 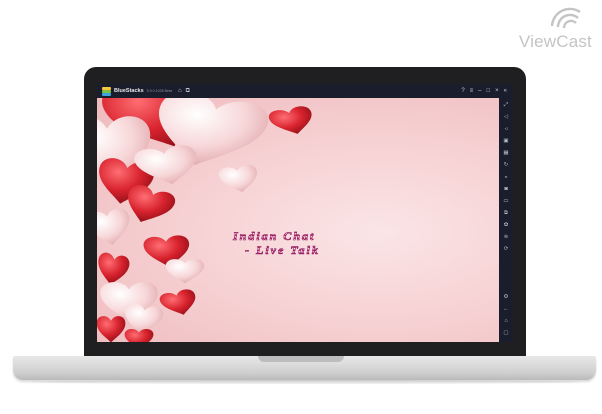 What do you see at coordinates (506, 154) in the screenshot?
I see `keymap-icon: ▦` at bounding box center [506, 154].